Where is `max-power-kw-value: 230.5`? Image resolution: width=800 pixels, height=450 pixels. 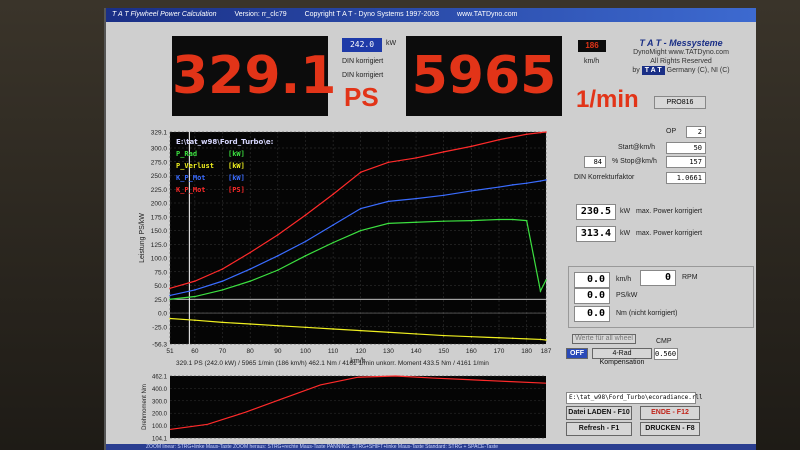
max-power-kw-value: 230.5 is located at coordinates (596, 212).